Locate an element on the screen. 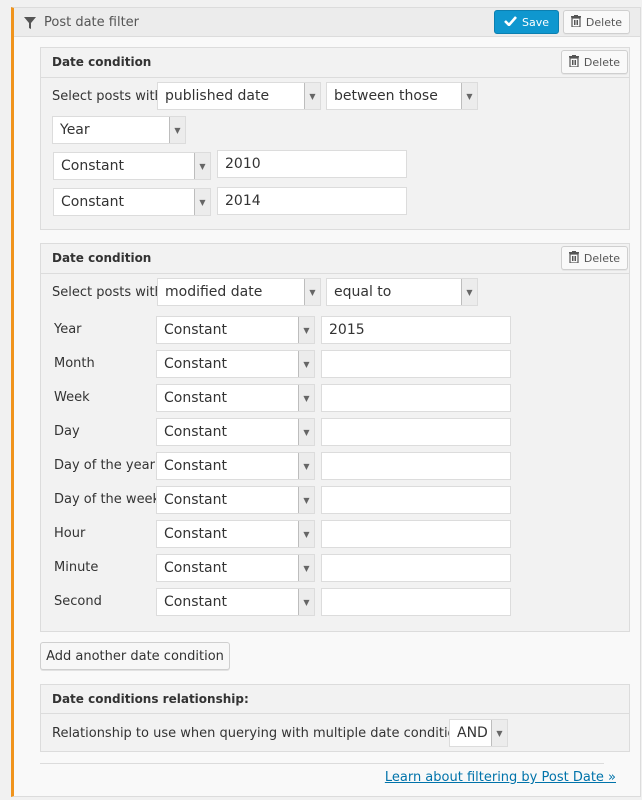  date-field-select: modified date ▼ is located at coordinates (239, 292).